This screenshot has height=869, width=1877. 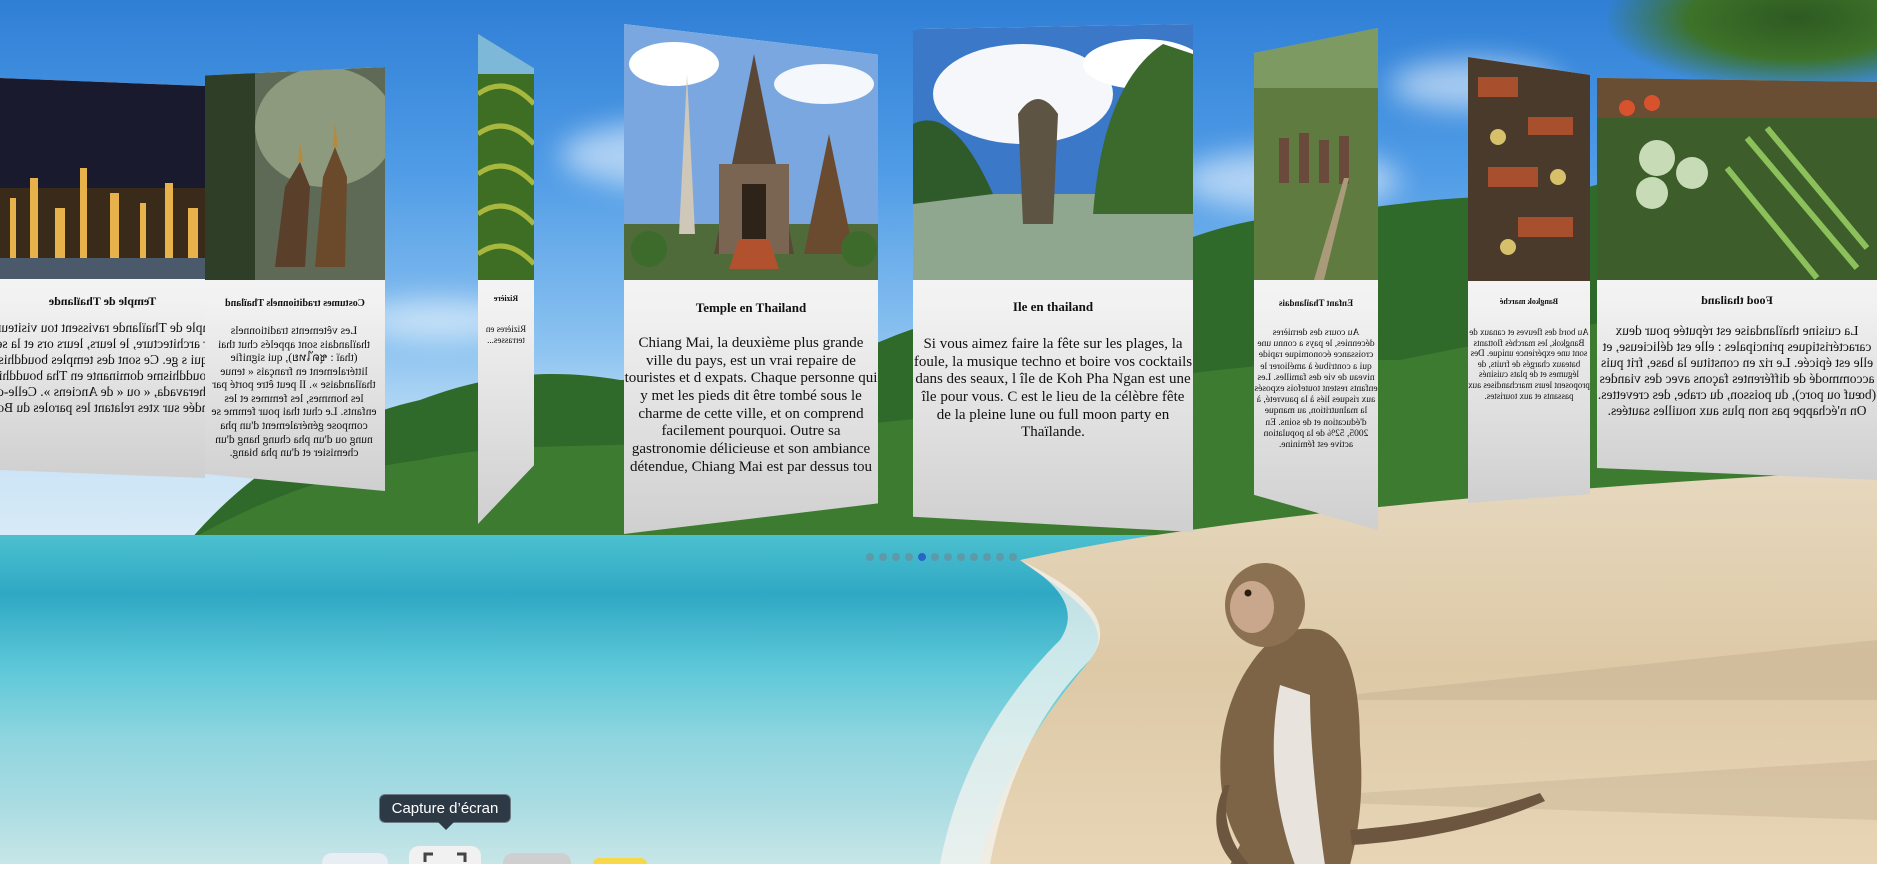 I want to click on card-image-floating-market, so click(x=1529, y=169).